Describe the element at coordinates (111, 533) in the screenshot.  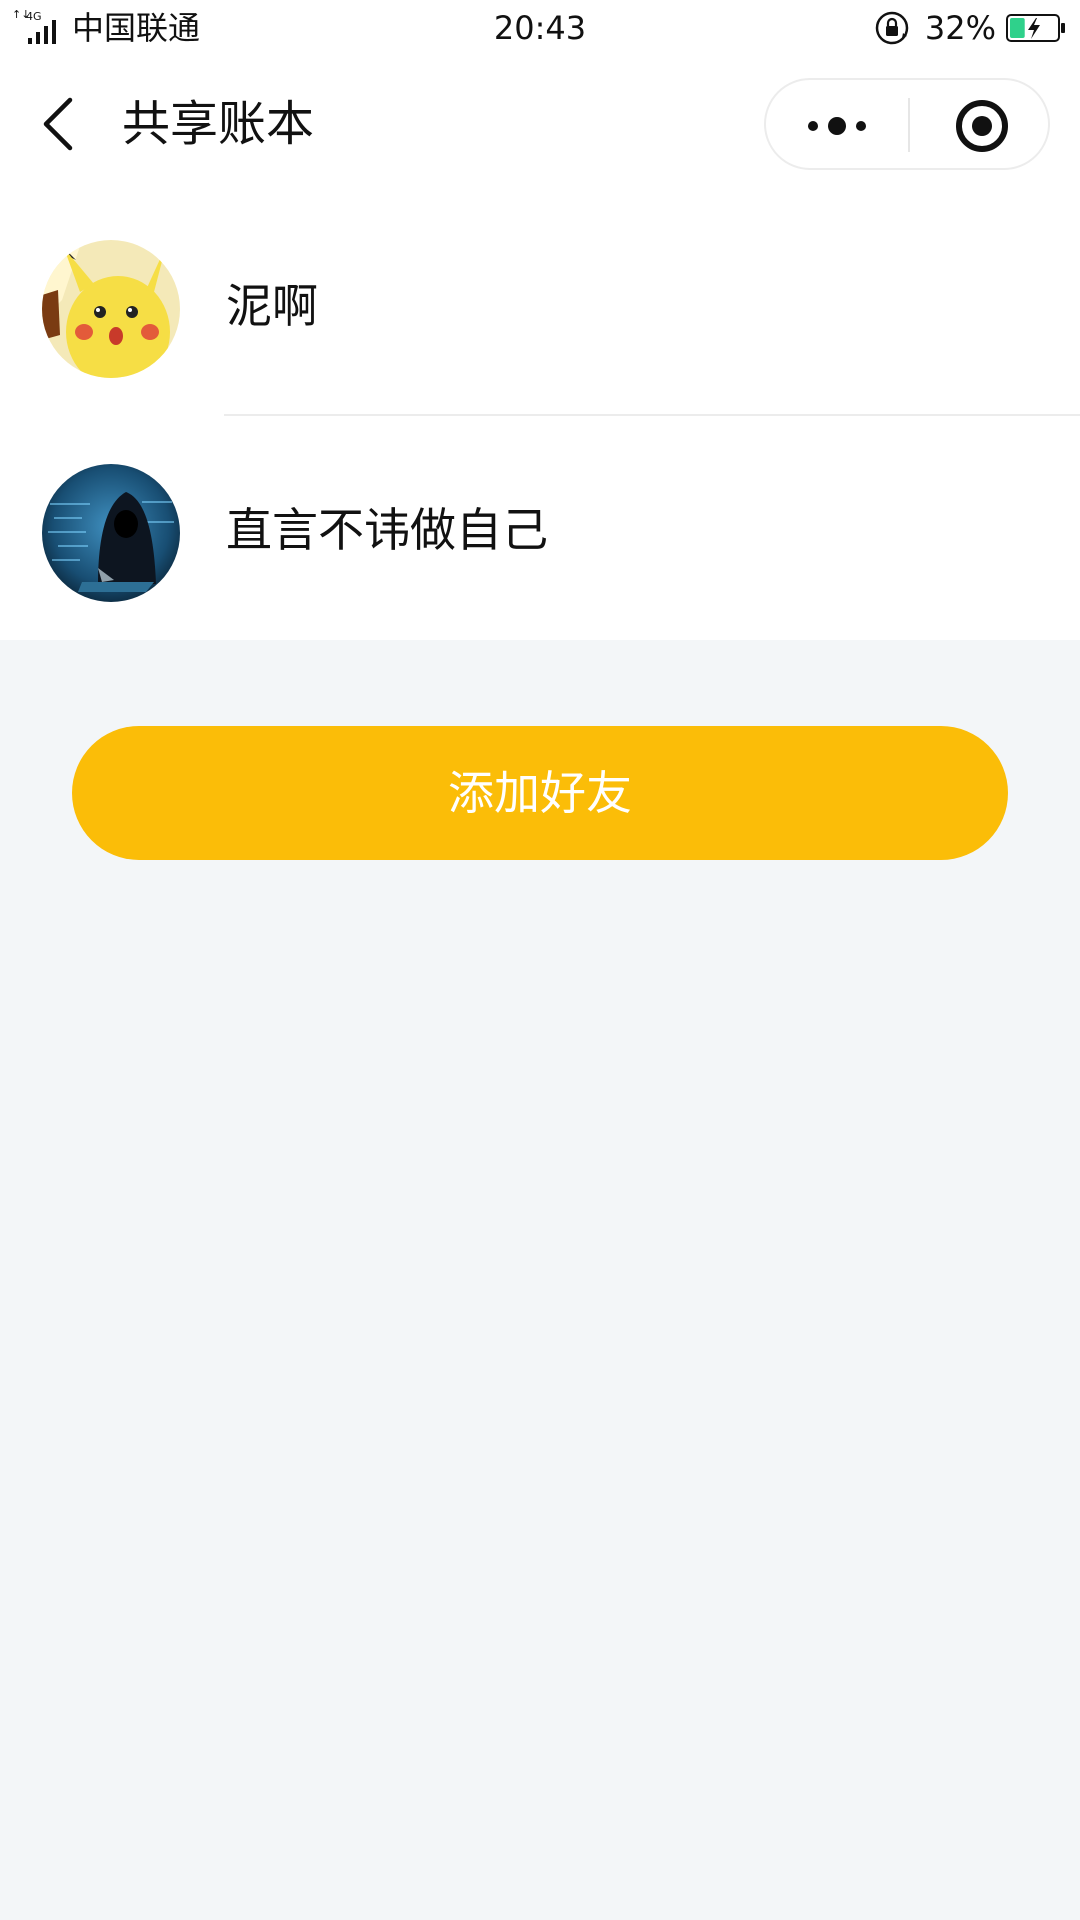
I see `hooded-hacker-avatar` at that location.